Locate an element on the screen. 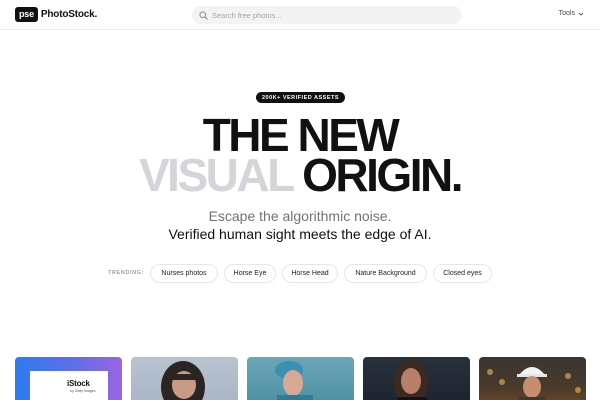  hero-title-line2: VISUAL ORIGIN. is located at coordinates (300, 175).